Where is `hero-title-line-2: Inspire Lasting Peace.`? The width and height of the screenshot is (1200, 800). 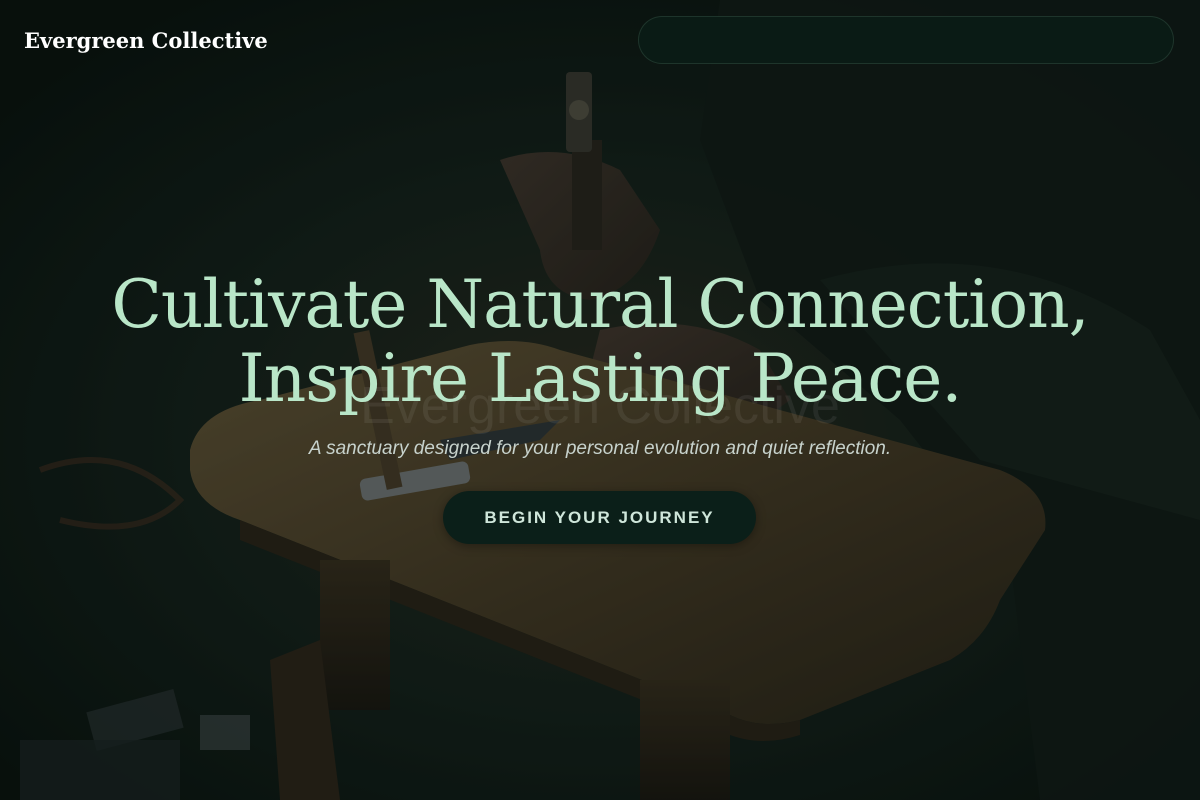 hero-title-line-2: Inspire Lasting Peace. is located at coordinates (600, 378).